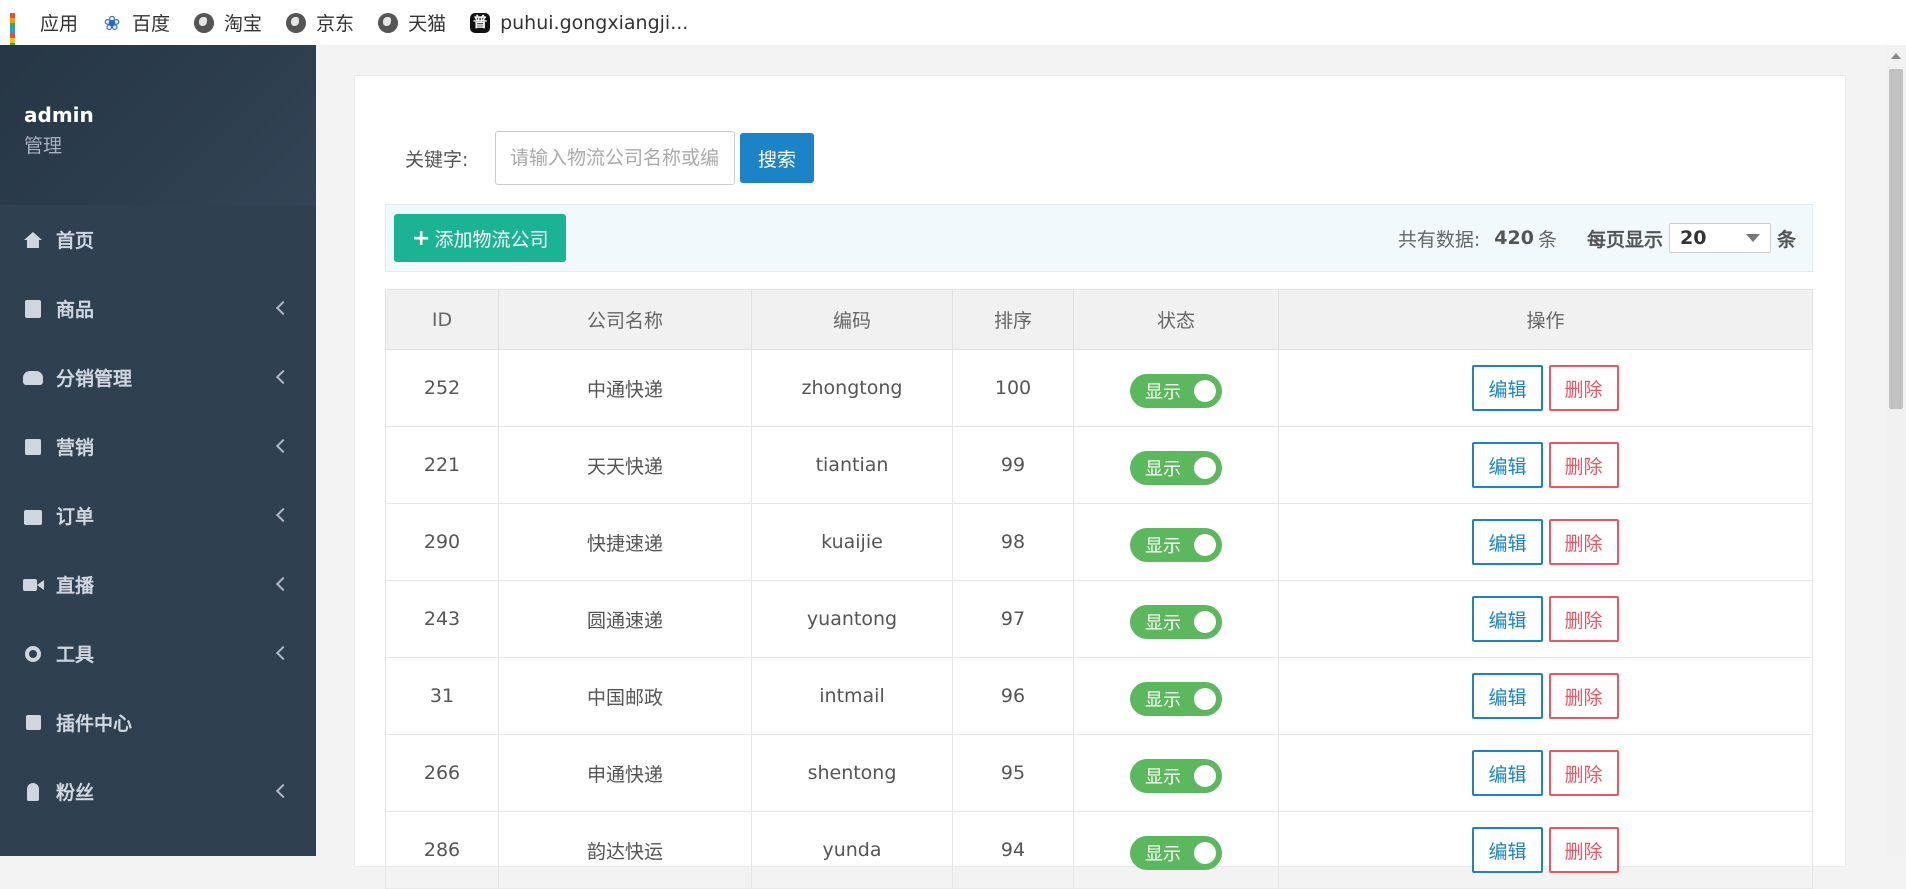 The width and height of the screenshot is (1906, 889). I want to click on sidebar-item-label: 粉丝, so click(75, 793).